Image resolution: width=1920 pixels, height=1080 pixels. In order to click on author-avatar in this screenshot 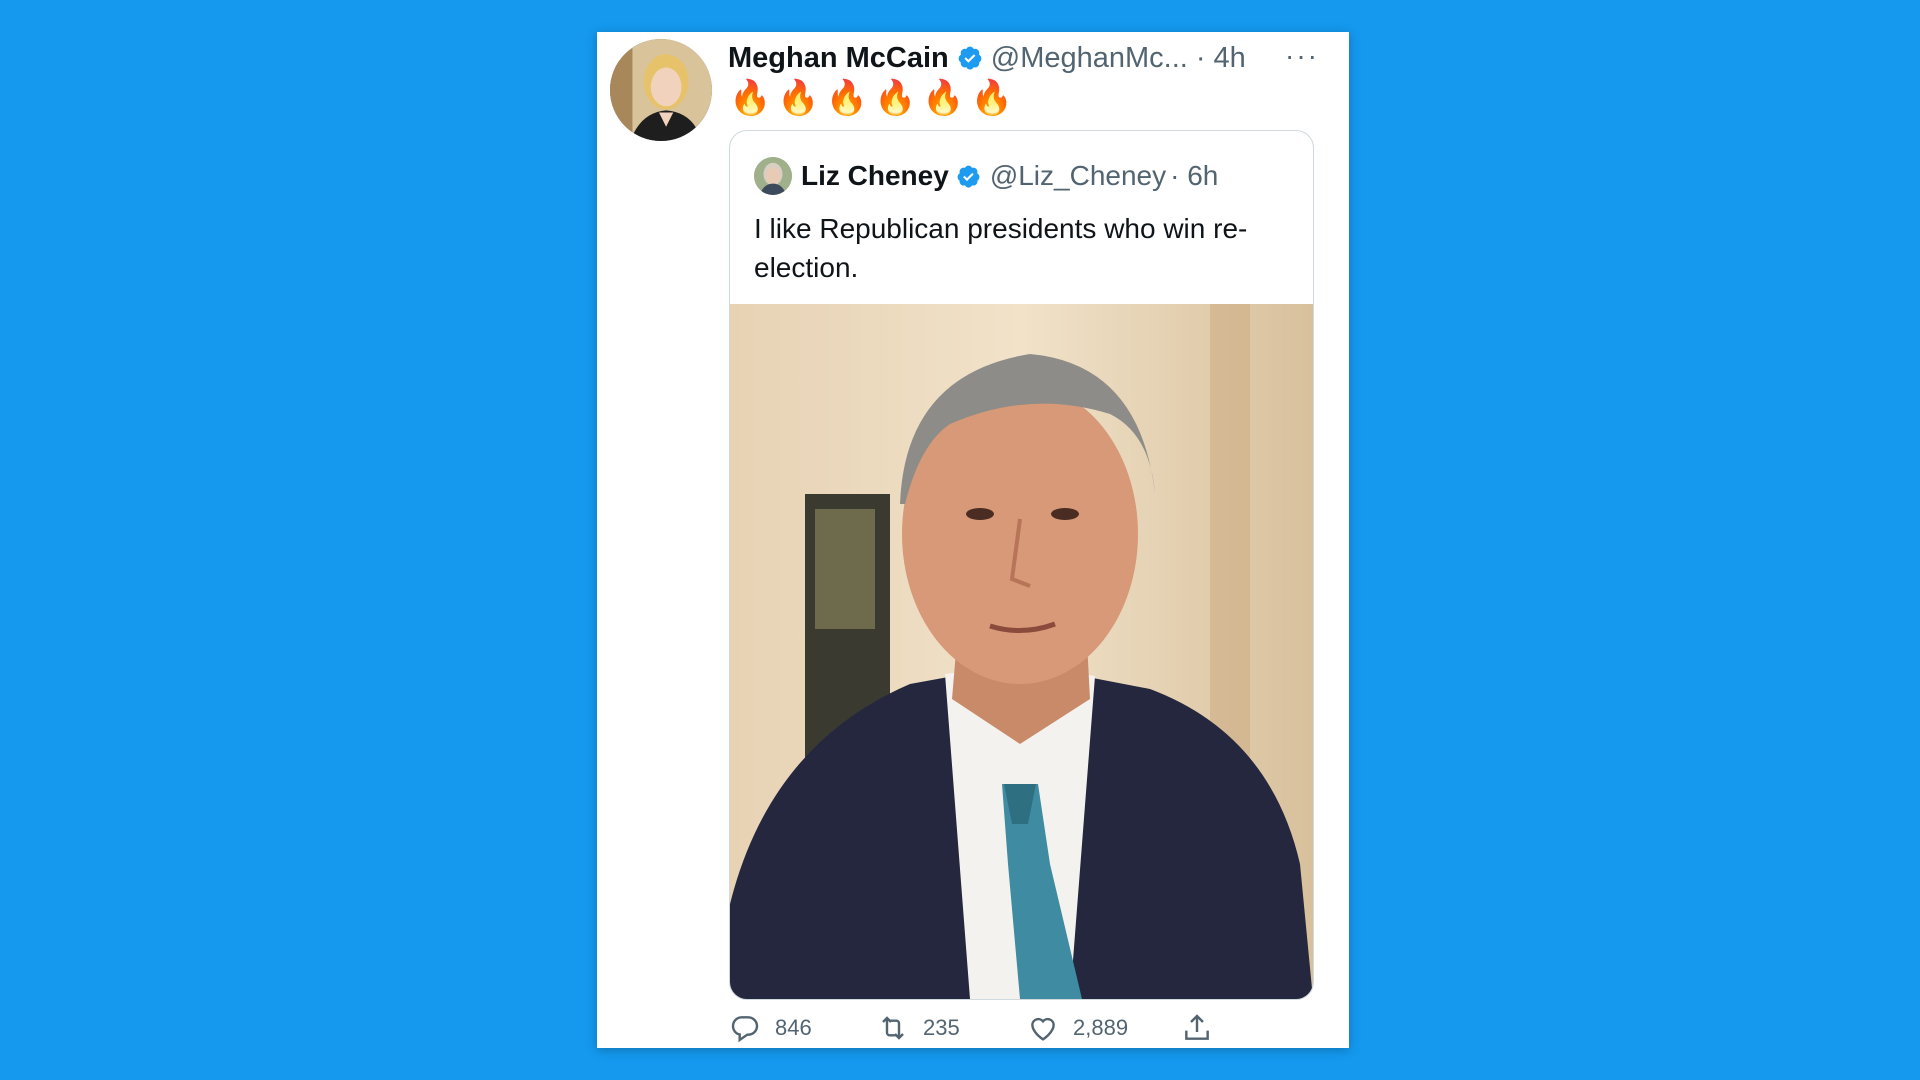, I will do `click(661, 90)`.